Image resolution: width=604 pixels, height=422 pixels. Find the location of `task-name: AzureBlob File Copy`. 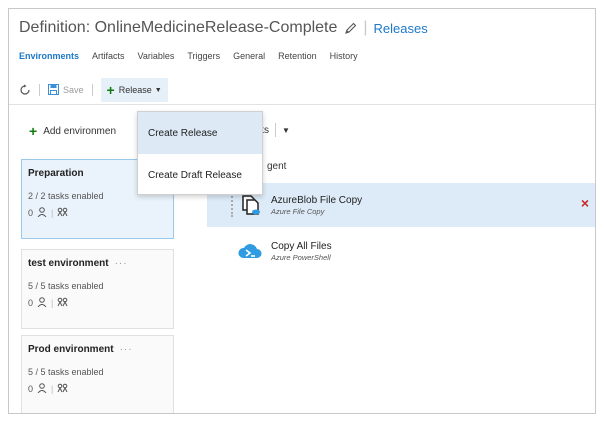

task-name: AzureBlob File Copy is located at coordinates (317, 200).